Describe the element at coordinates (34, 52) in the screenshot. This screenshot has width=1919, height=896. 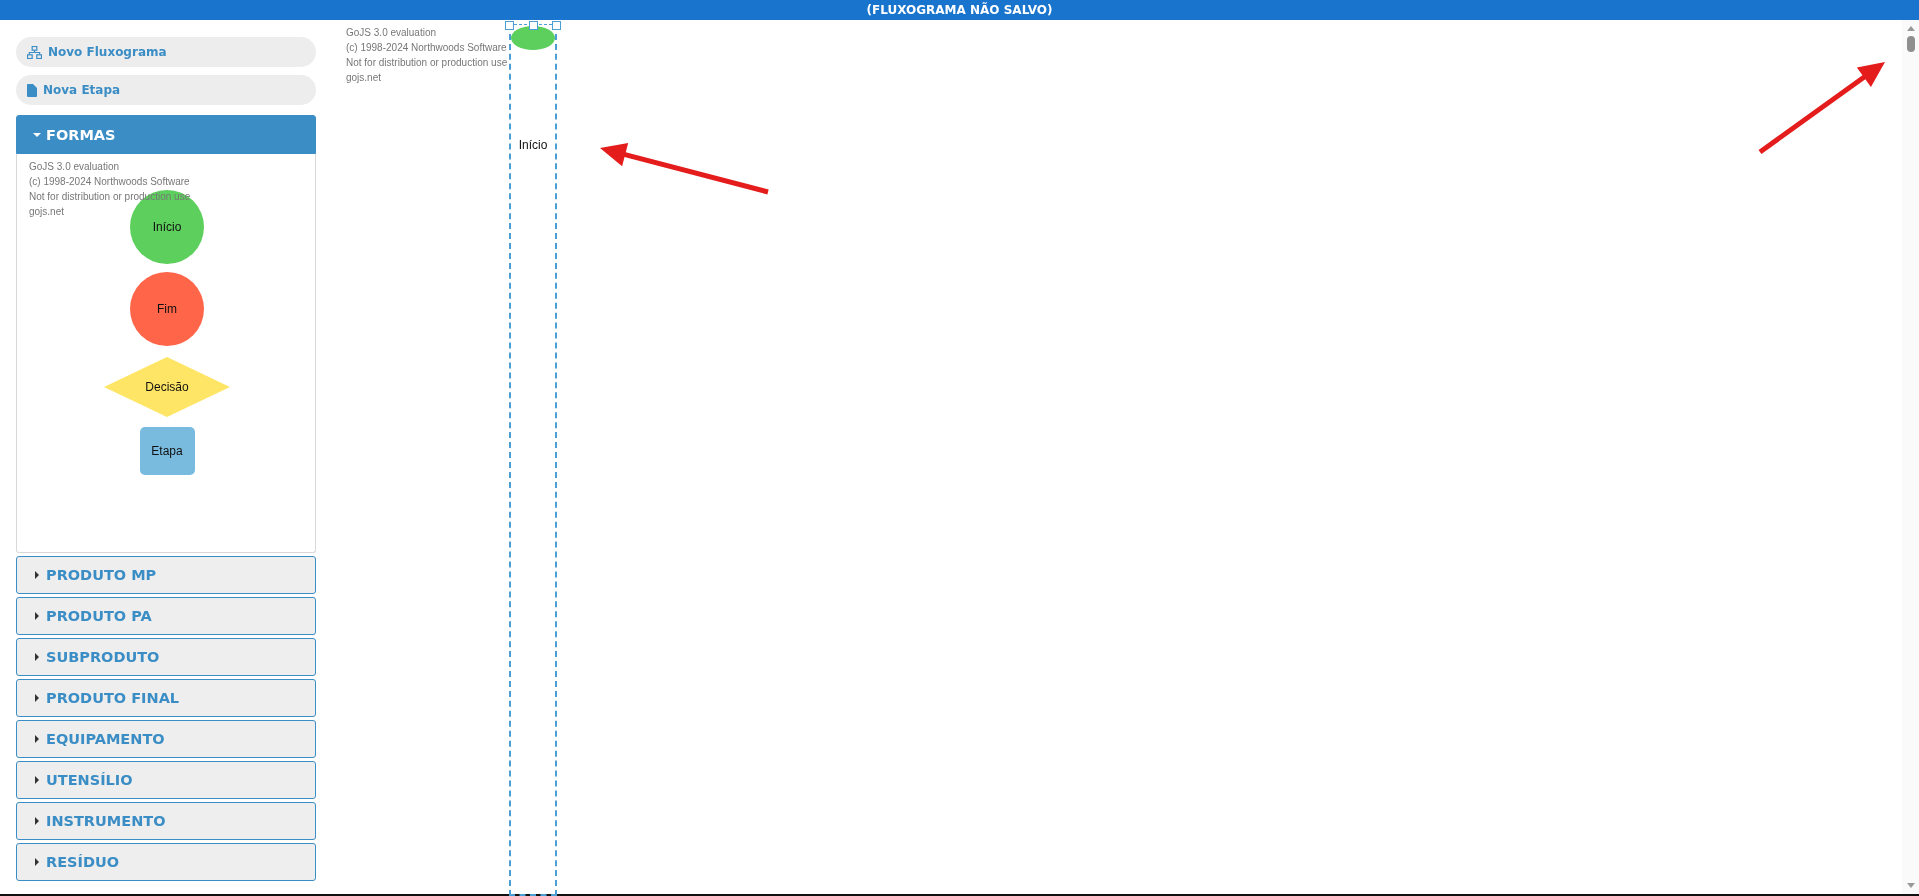
I see `sitemap-icon` at that location.